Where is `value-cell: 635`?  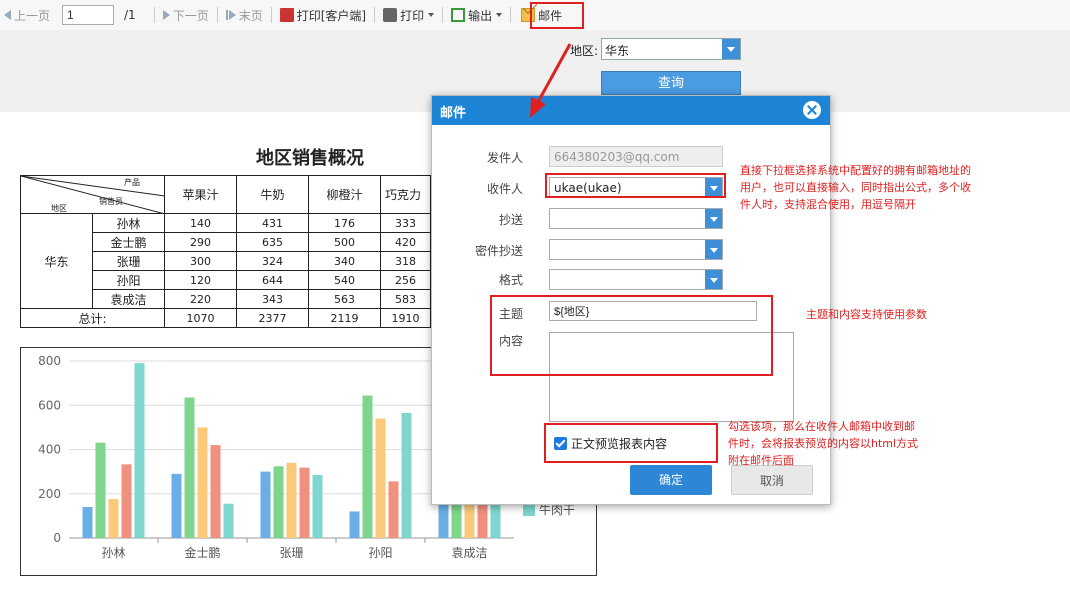 value-cell: 635 is located at coordinates (272, 242).